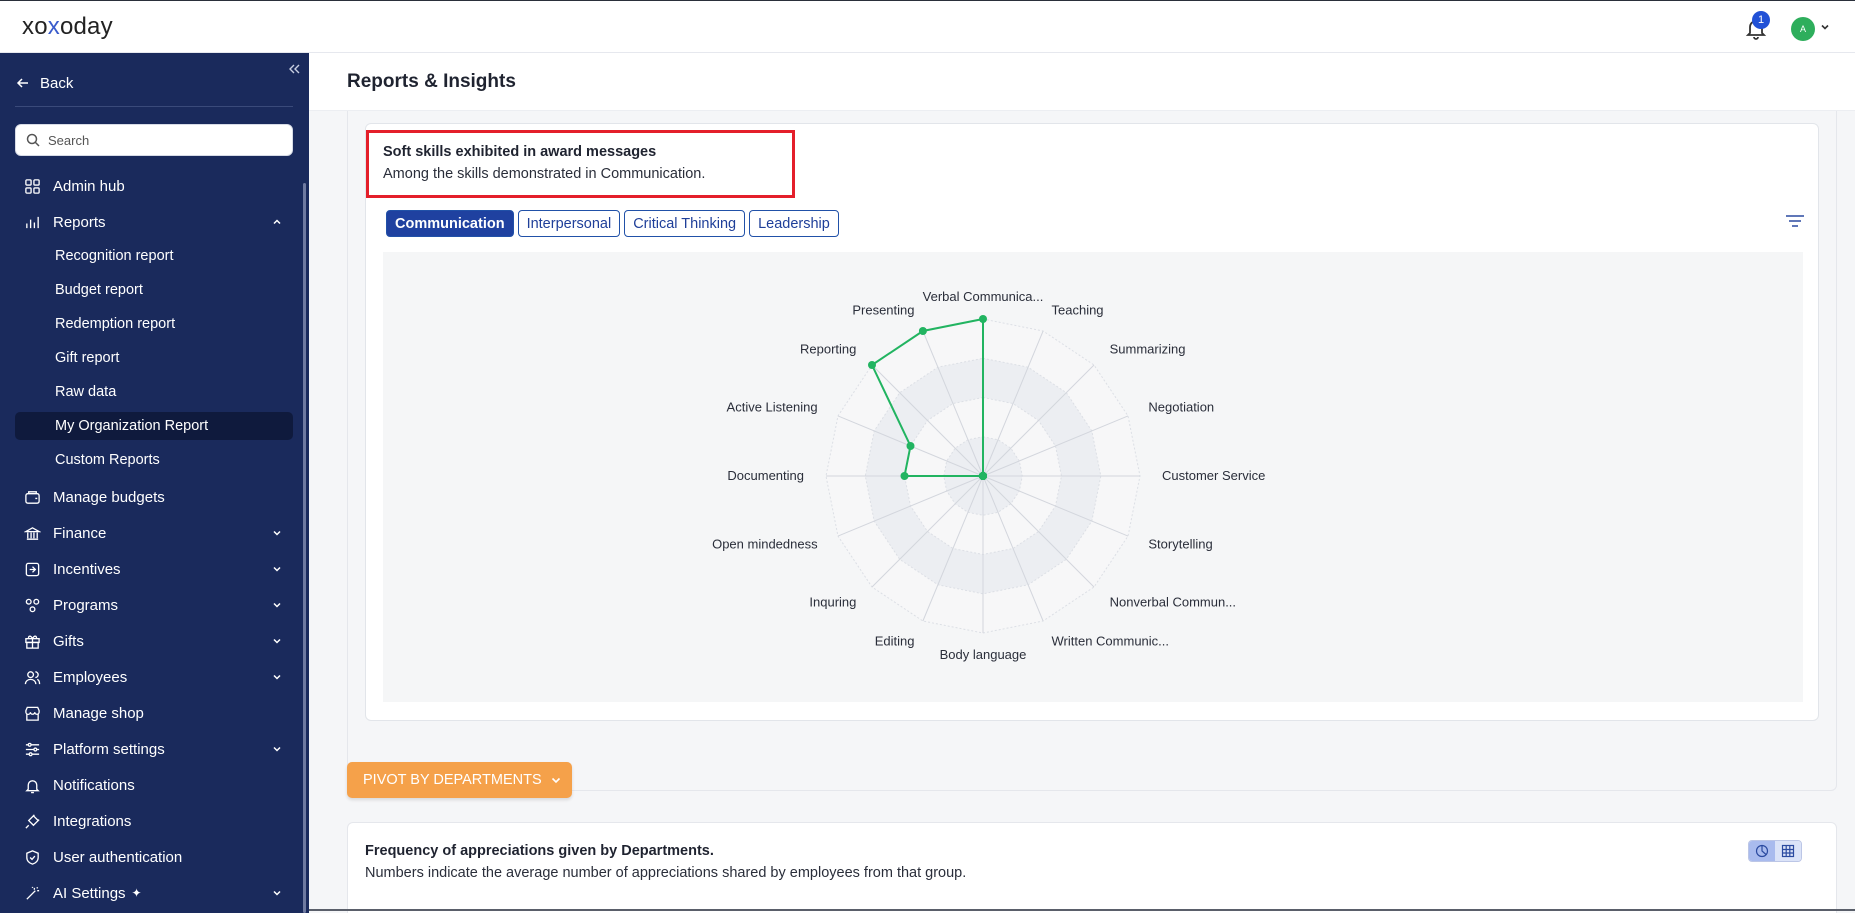 The width and height of the screenshot is (1855, 913). Describe the element at coordinates (115, 324) in the screenshot. I see `sidebar-item-label: Redemption report` at that location.